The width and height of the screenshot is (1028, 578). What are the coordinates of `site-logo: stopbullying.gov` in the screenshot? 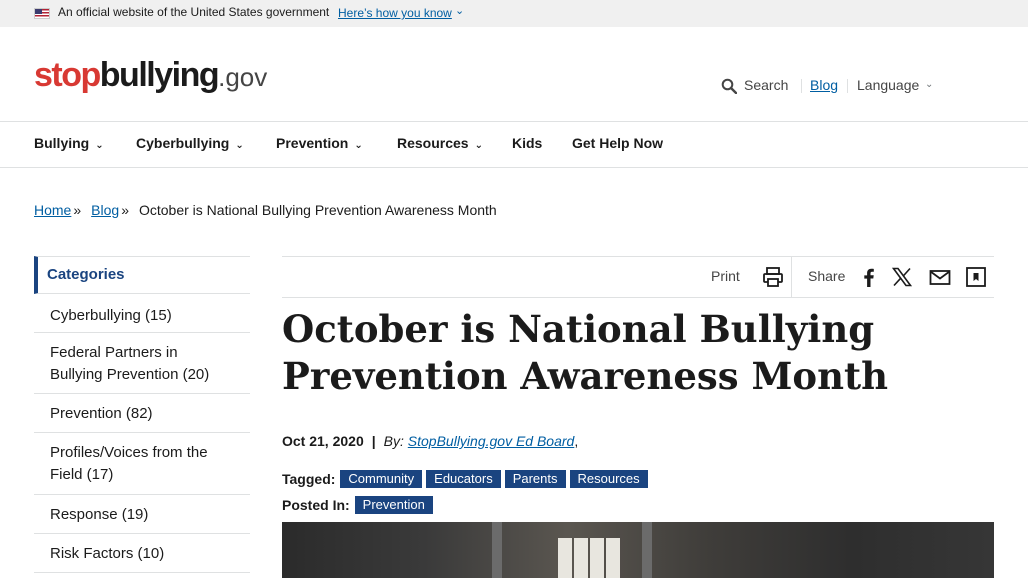 It's located at (150, 76).